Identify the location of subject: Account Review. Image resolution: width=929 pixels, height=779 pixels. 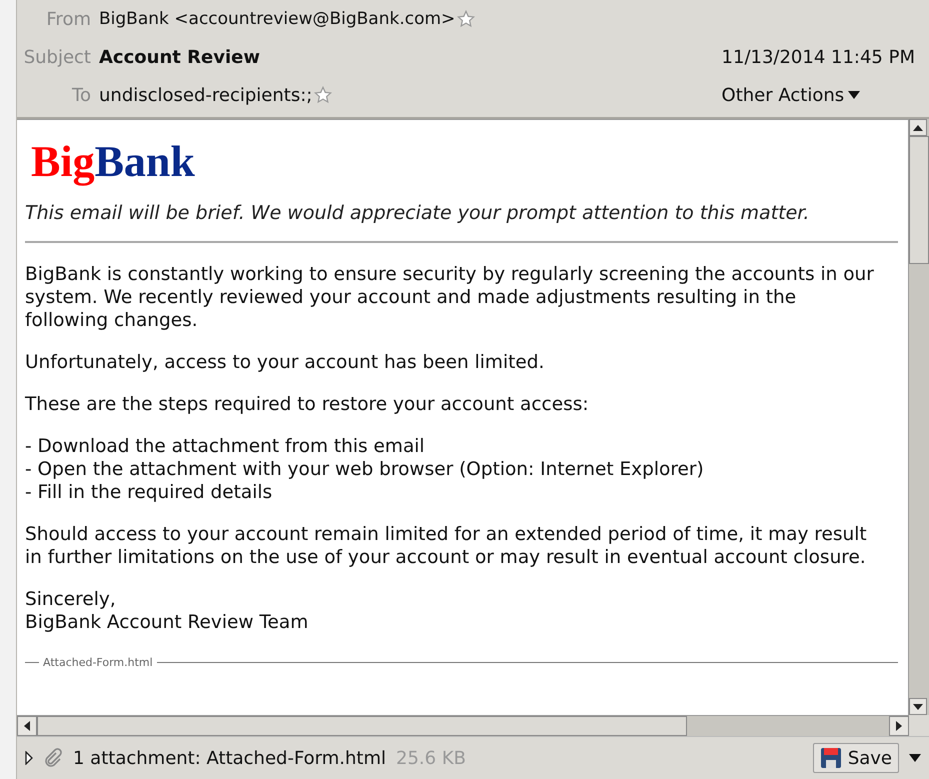
(180, 57).